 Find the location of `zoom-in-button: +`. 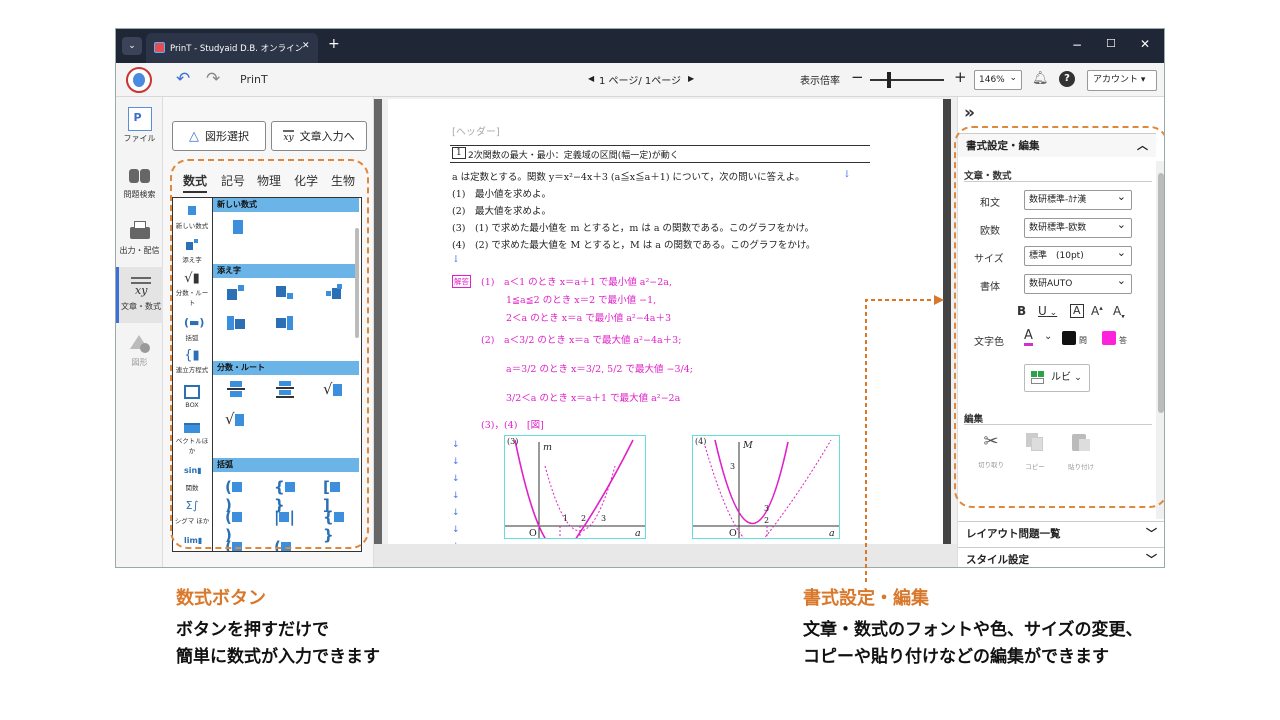

zoom-in-button: + is located at coordinates (960, 77).